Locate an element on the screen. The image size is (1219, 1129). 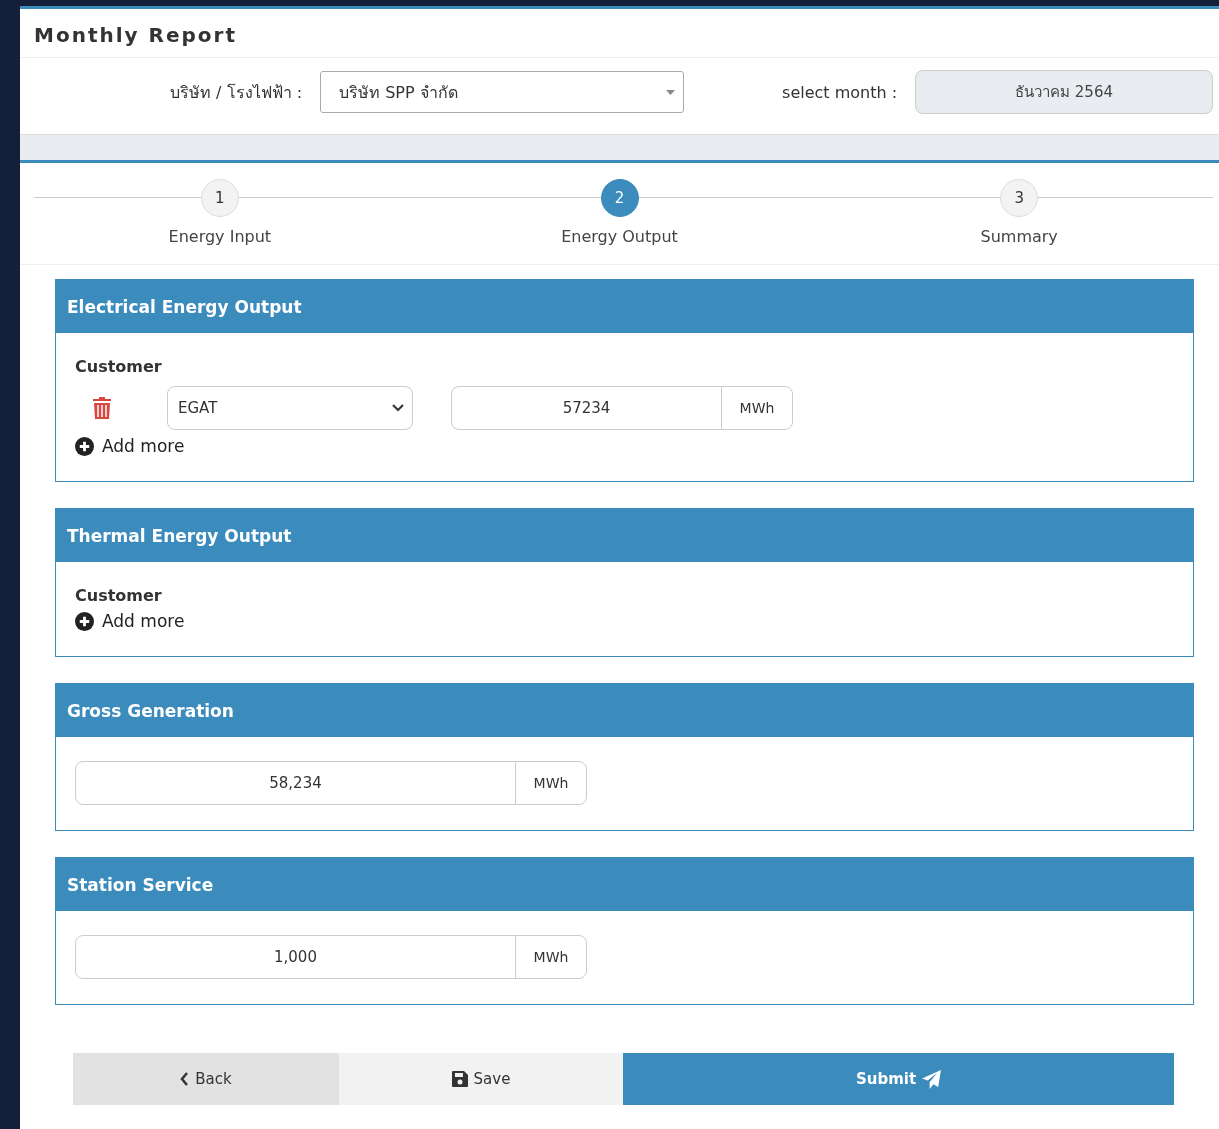
submit-button: Submit is located at coordinates (898, 1079).